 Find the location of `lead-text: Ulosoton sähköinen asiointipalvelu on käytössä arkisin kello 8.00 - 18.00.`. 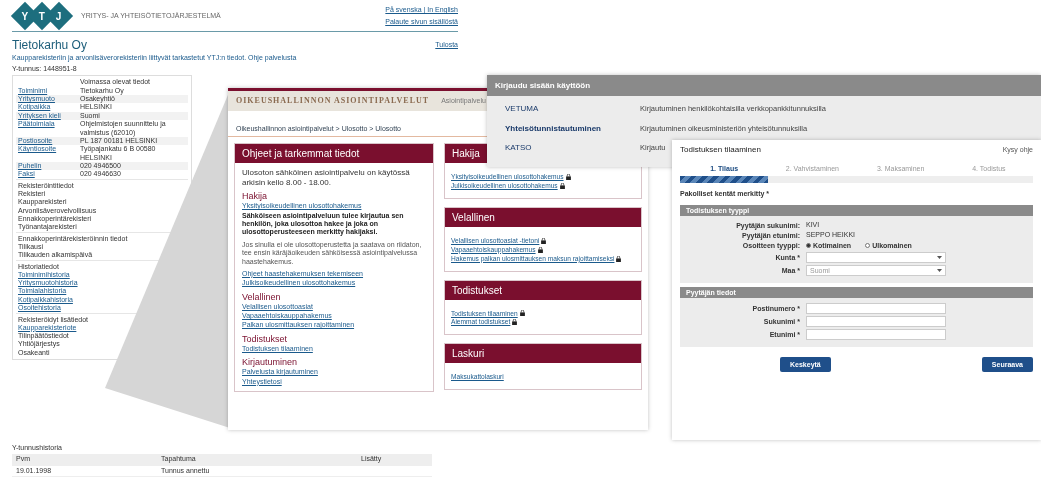

lead-text: Ulosoton sähköinen asiointipalvelu on käytössä arkisin kello 8.00 - 18.00. is located at coordinates (326, 178).